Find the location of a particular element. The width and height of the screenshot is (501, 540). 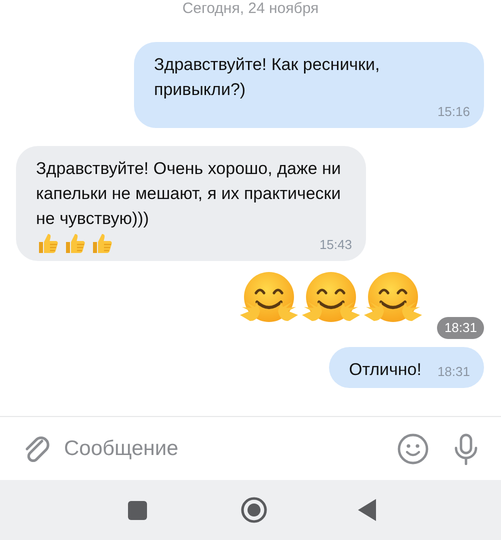

message-time: 15:16 is located at coordinates (453, 112).